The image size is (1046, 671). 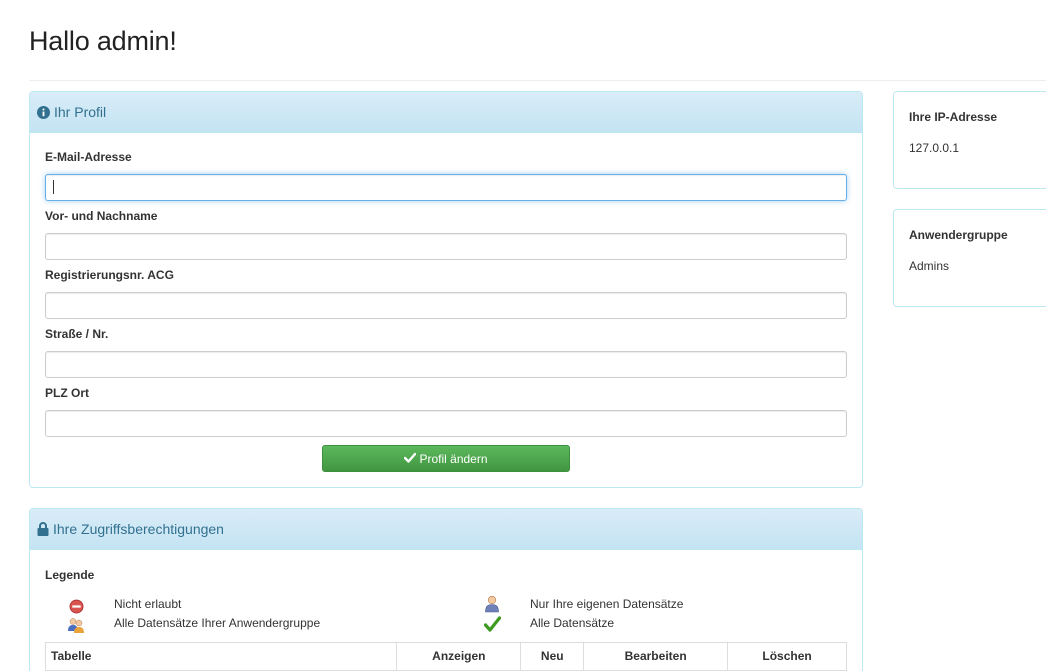 What do you see at coordinates (958, 235) in the screenshot?
I see `user-group-title: Anwendergruppe` at bounding box center [958, 235].